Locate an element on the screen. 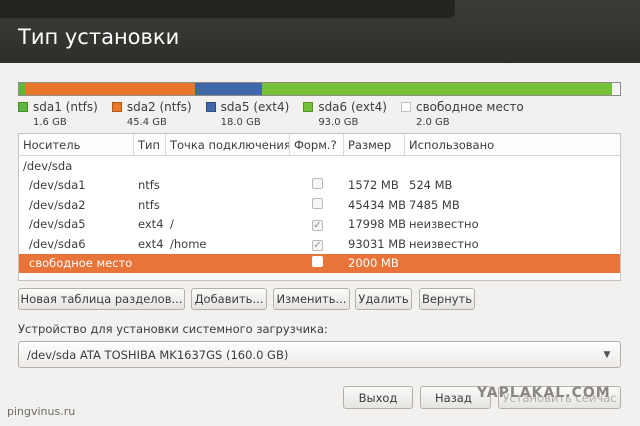 This screenshot has width=640, height=426. dropdown-arrow-icon: ▼ is located at coordinates (607, 354).